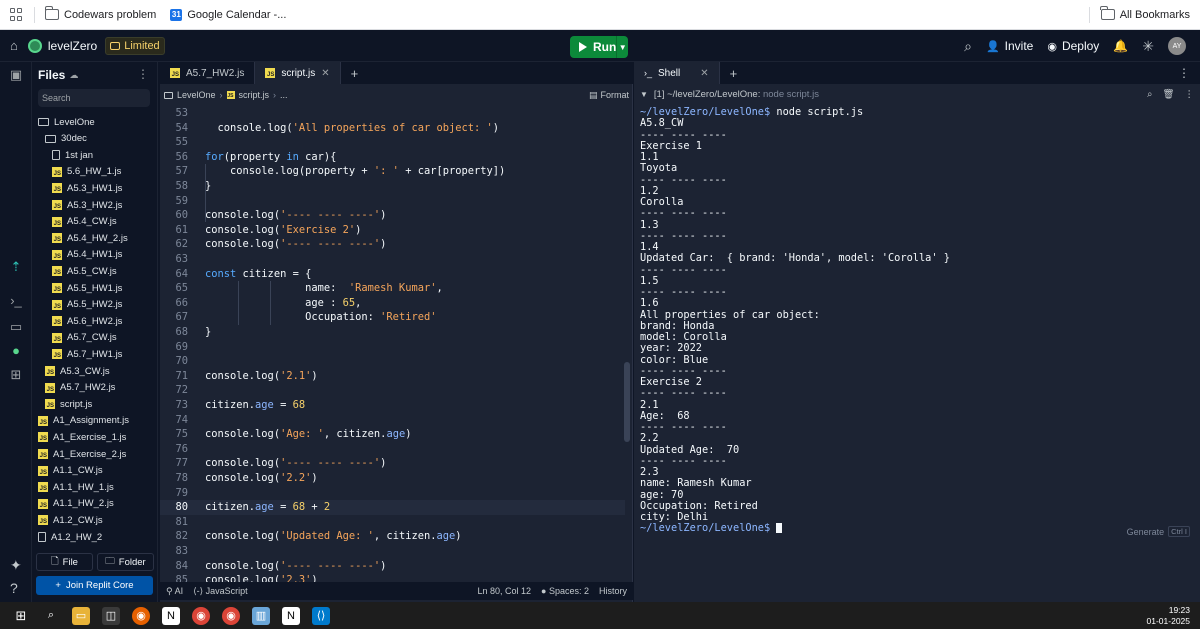 This screenshot has height=629, width=1200. I want to click on folder-item: 30dec, so click(66, 139).